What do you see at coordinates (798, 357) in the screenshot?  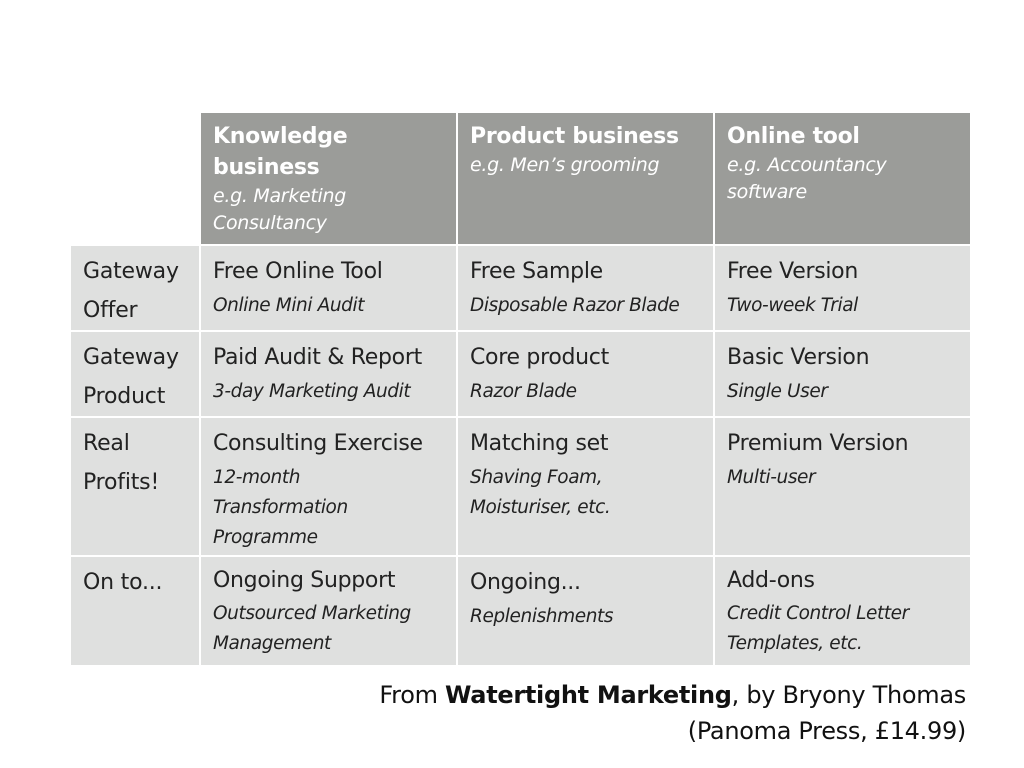 I see `cell-main: Basic Version` at bounding box center [798, 357].